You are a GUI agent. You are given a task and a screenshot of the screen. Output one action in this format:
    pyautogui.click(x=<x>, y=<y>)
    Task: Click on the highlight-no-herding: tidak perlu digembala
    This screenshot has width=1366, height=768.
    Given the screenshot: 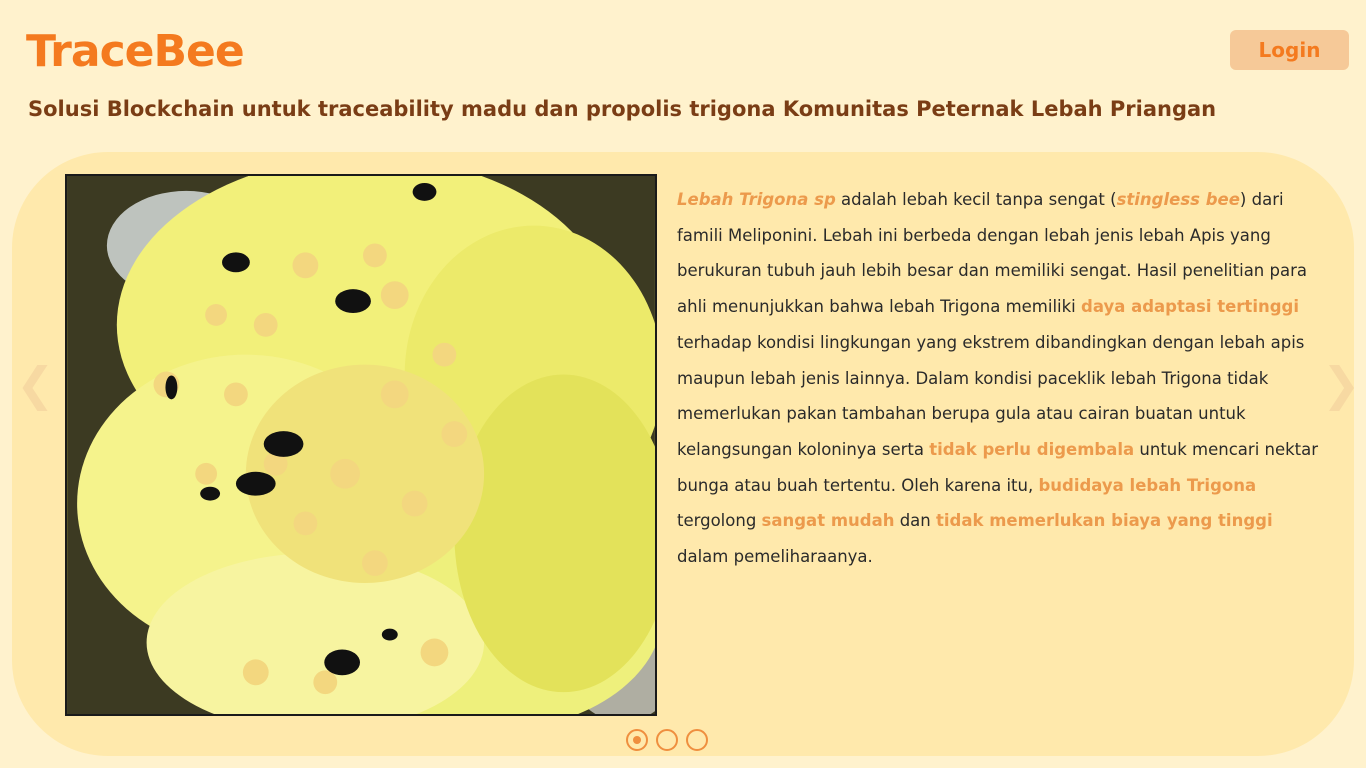 What is the action you would take?
    pyautogui.click(x=1032, y=449)
    